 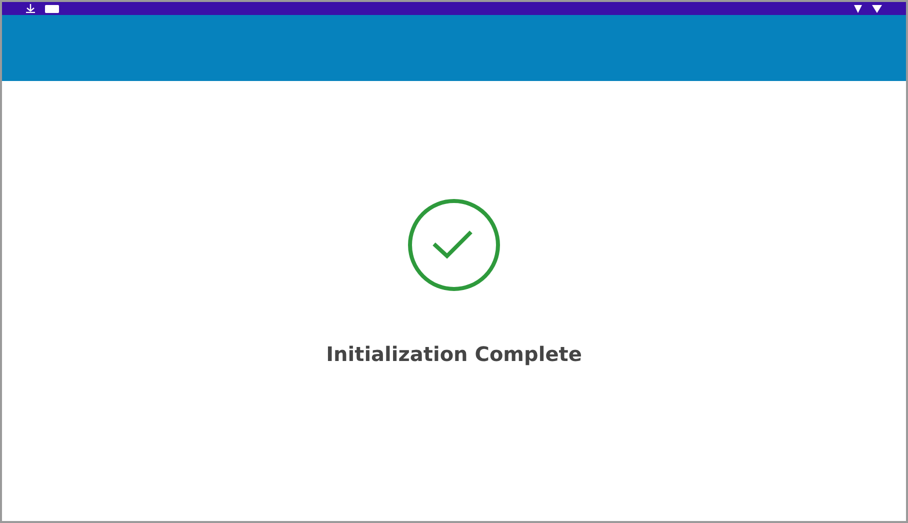 I want to click on status-message: Initialization Complete, so click(x=454, y=354).